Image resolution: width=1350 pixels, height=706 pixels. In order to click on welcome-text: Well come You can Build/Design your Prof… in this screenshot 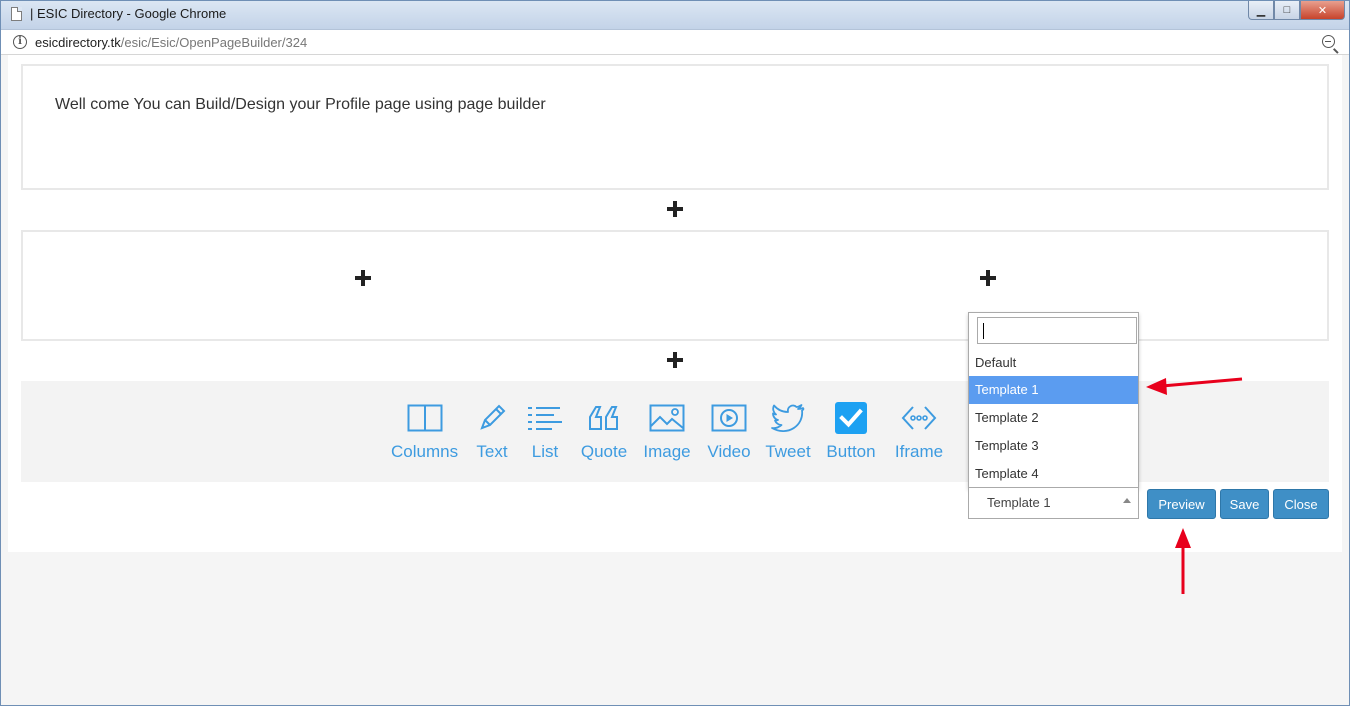, I will do `click(300, 105)`.